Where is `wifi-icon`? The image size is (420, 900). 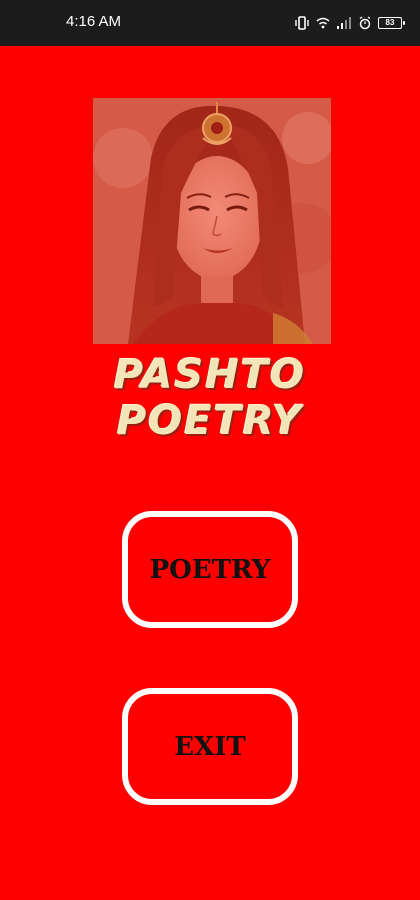 wifi-icon is located at coordinates (323, 23).